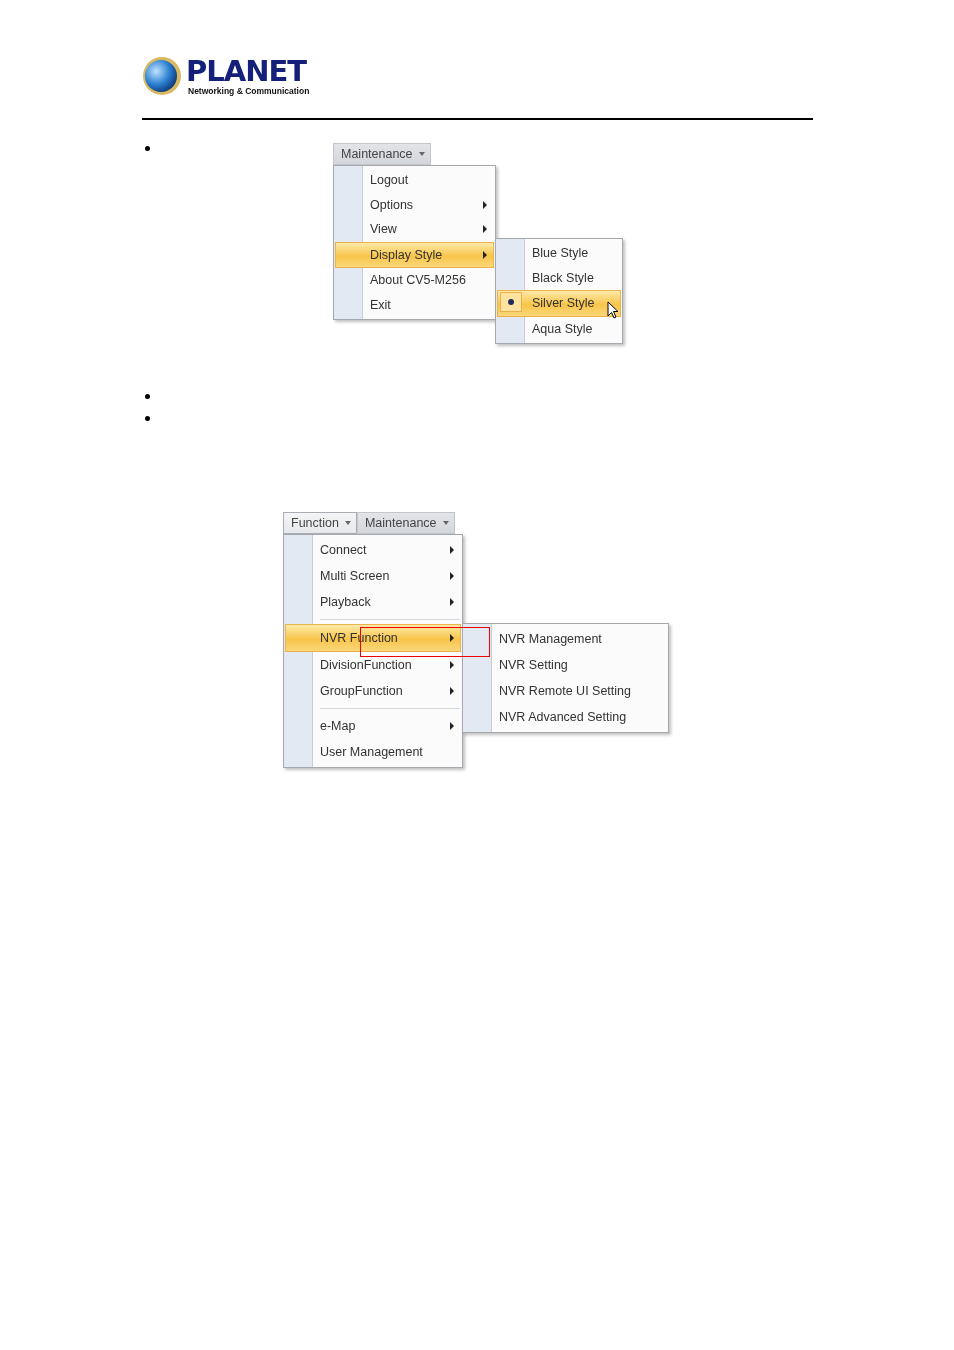 The image size is (954, 1350). What do you see at coordinates (565, 665) in the screenshot?
I see `menu-item: NVR Setting` at bounding box center [565, 665].